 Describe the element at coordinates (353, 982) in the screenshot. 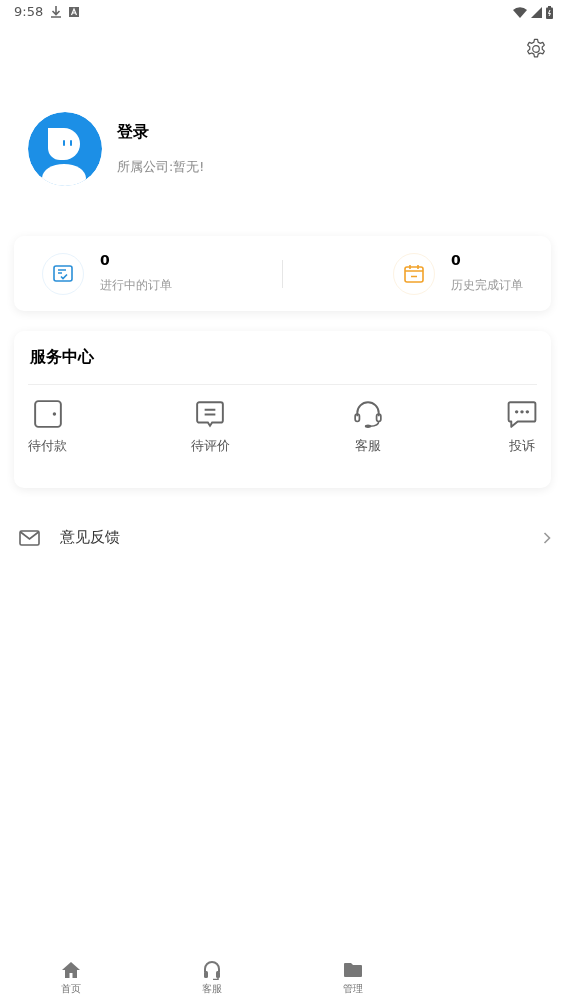

I see `nav-tab: 管理` at that location.